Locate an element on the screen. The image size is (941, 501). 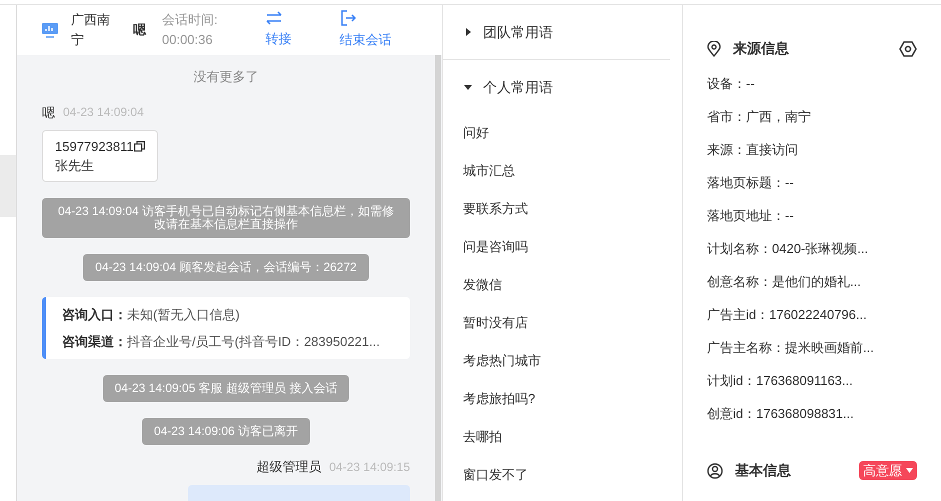
source-field: 省市：广西，南宁 is located at coordinates (812, 116).